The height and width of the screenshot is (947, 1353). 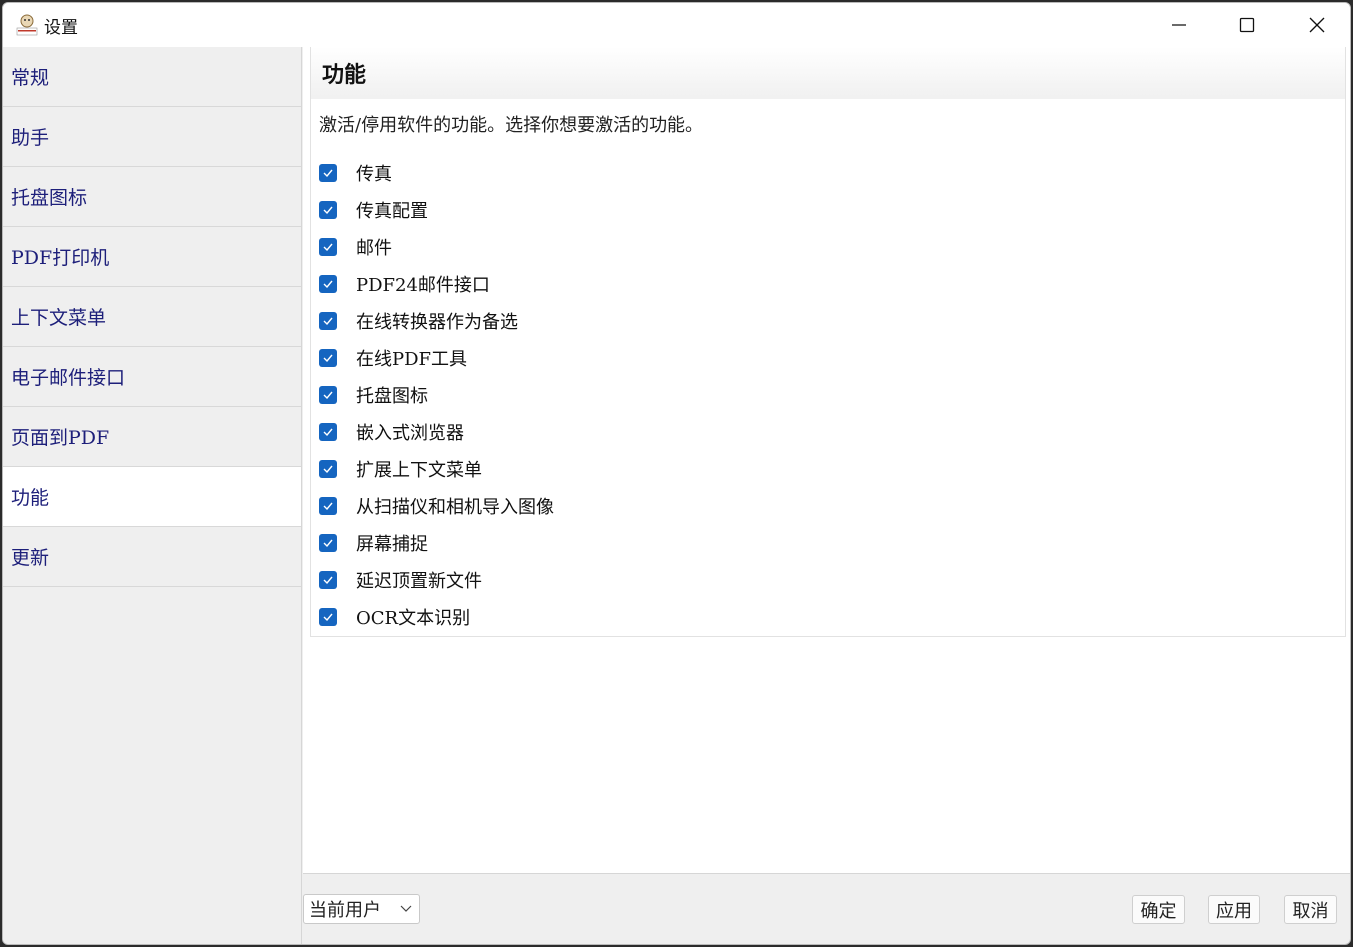 What do you see at coordinates (406, 908) in the screenshot?
I see `chevron-down-icon` at bounding box center [406, 908].